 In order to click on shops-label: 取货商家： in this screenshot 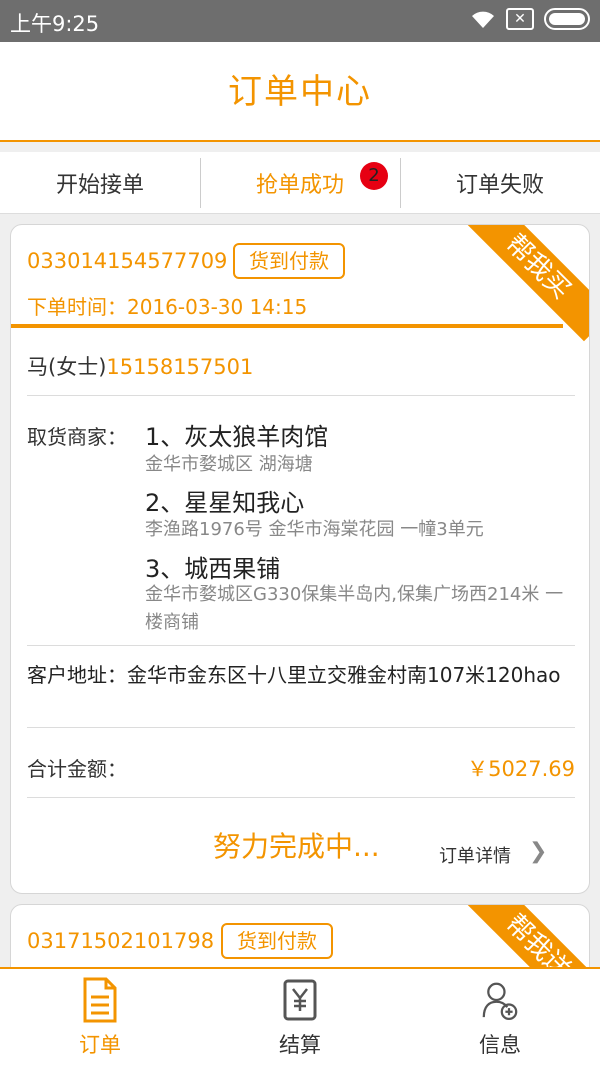, I will do `click(77, 437)`.